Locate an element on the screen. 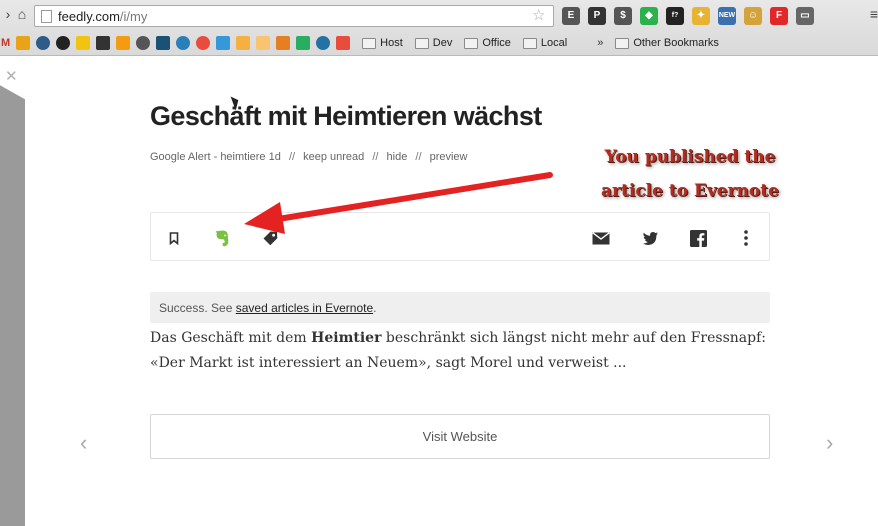  callout-line-2: article to Evernote is located at coordinates (690, 191).